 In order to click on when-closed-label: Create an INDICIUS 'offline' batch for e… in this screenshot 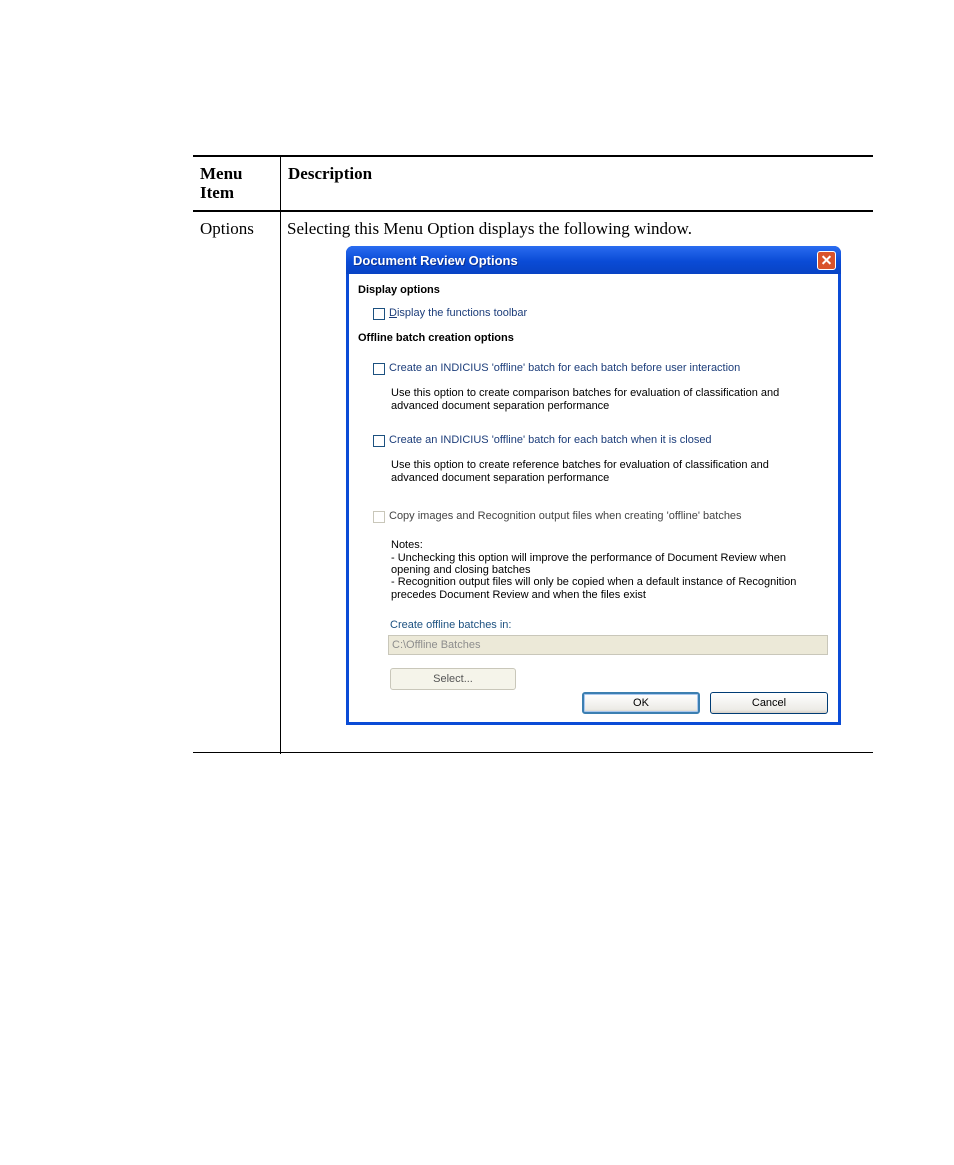, I will do `click(550, 440)`.